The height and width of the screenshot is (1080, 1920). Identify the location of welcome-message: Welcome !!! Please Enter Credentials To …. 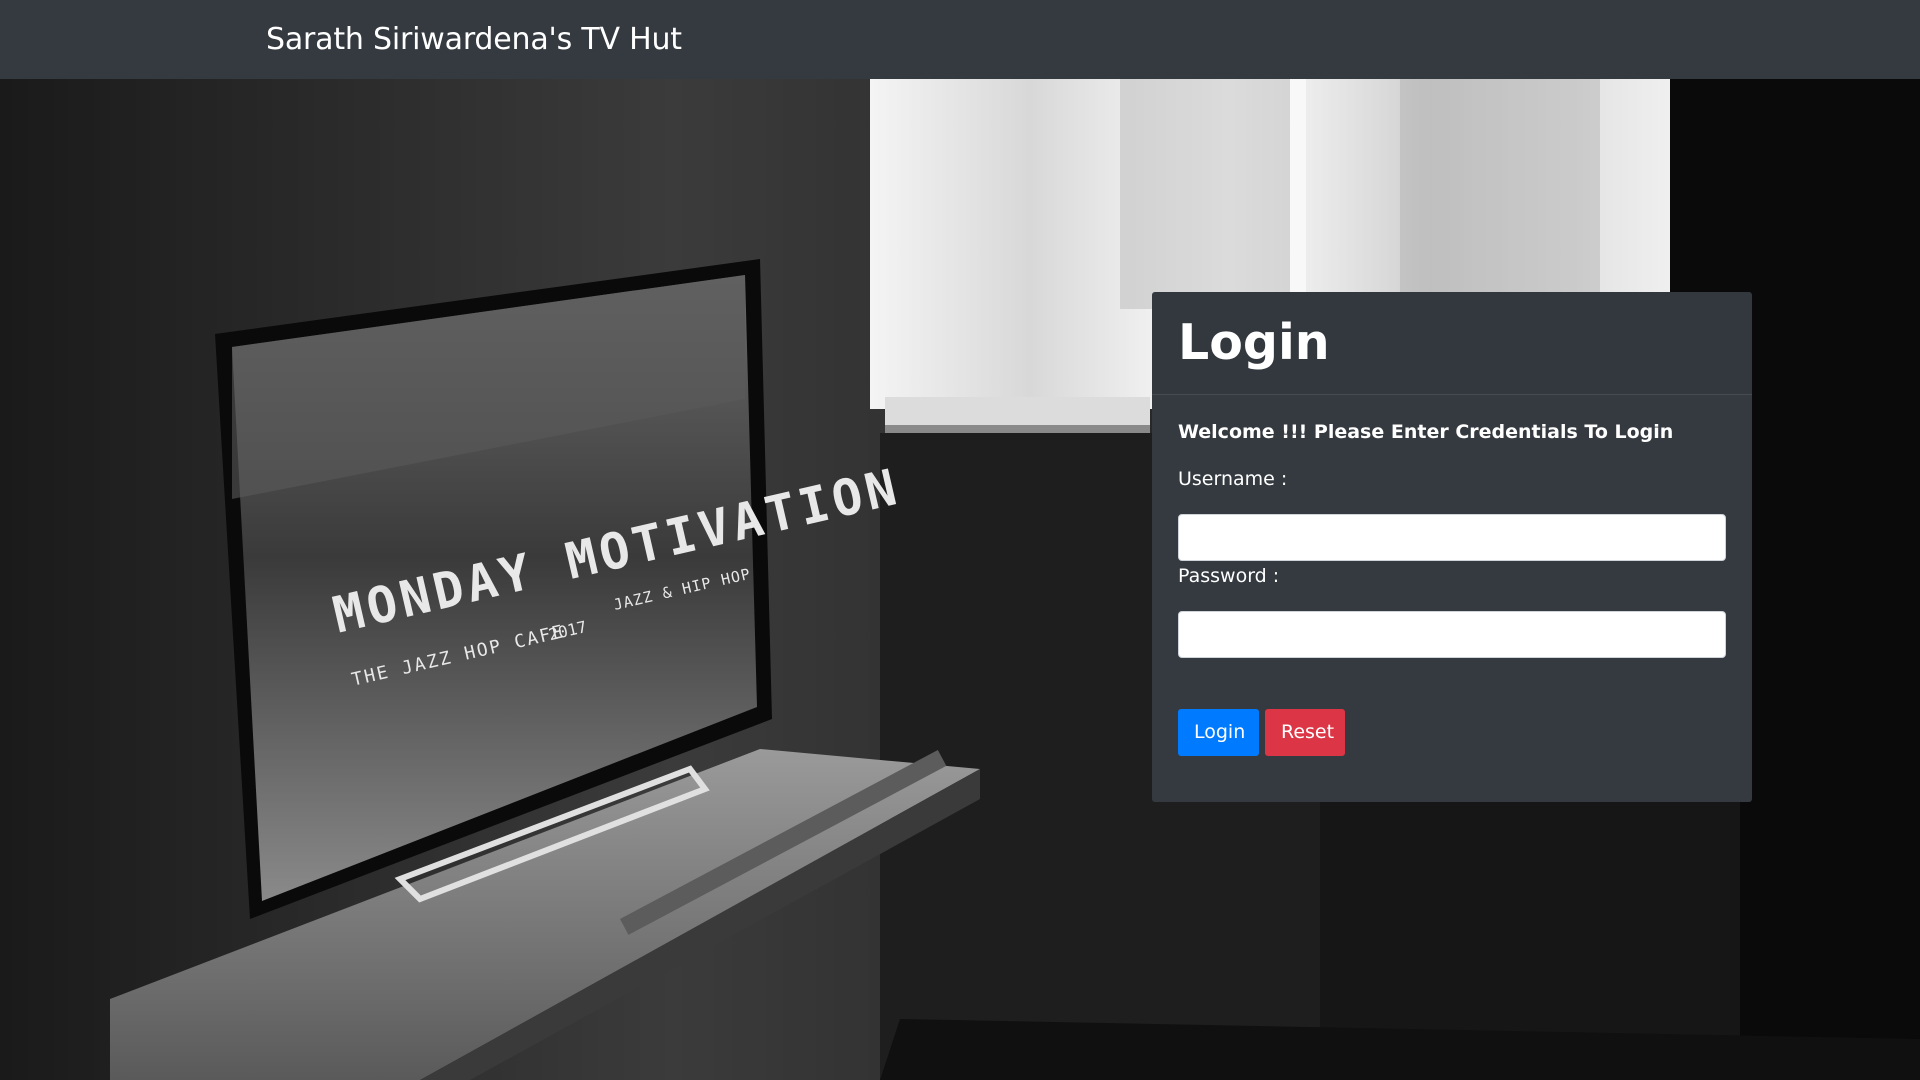
(1426, 432).